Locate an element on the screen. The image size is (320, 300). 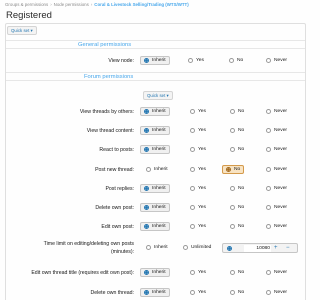
breadcrumb-item: Groups & permissions is located at coordinates (26, 4).